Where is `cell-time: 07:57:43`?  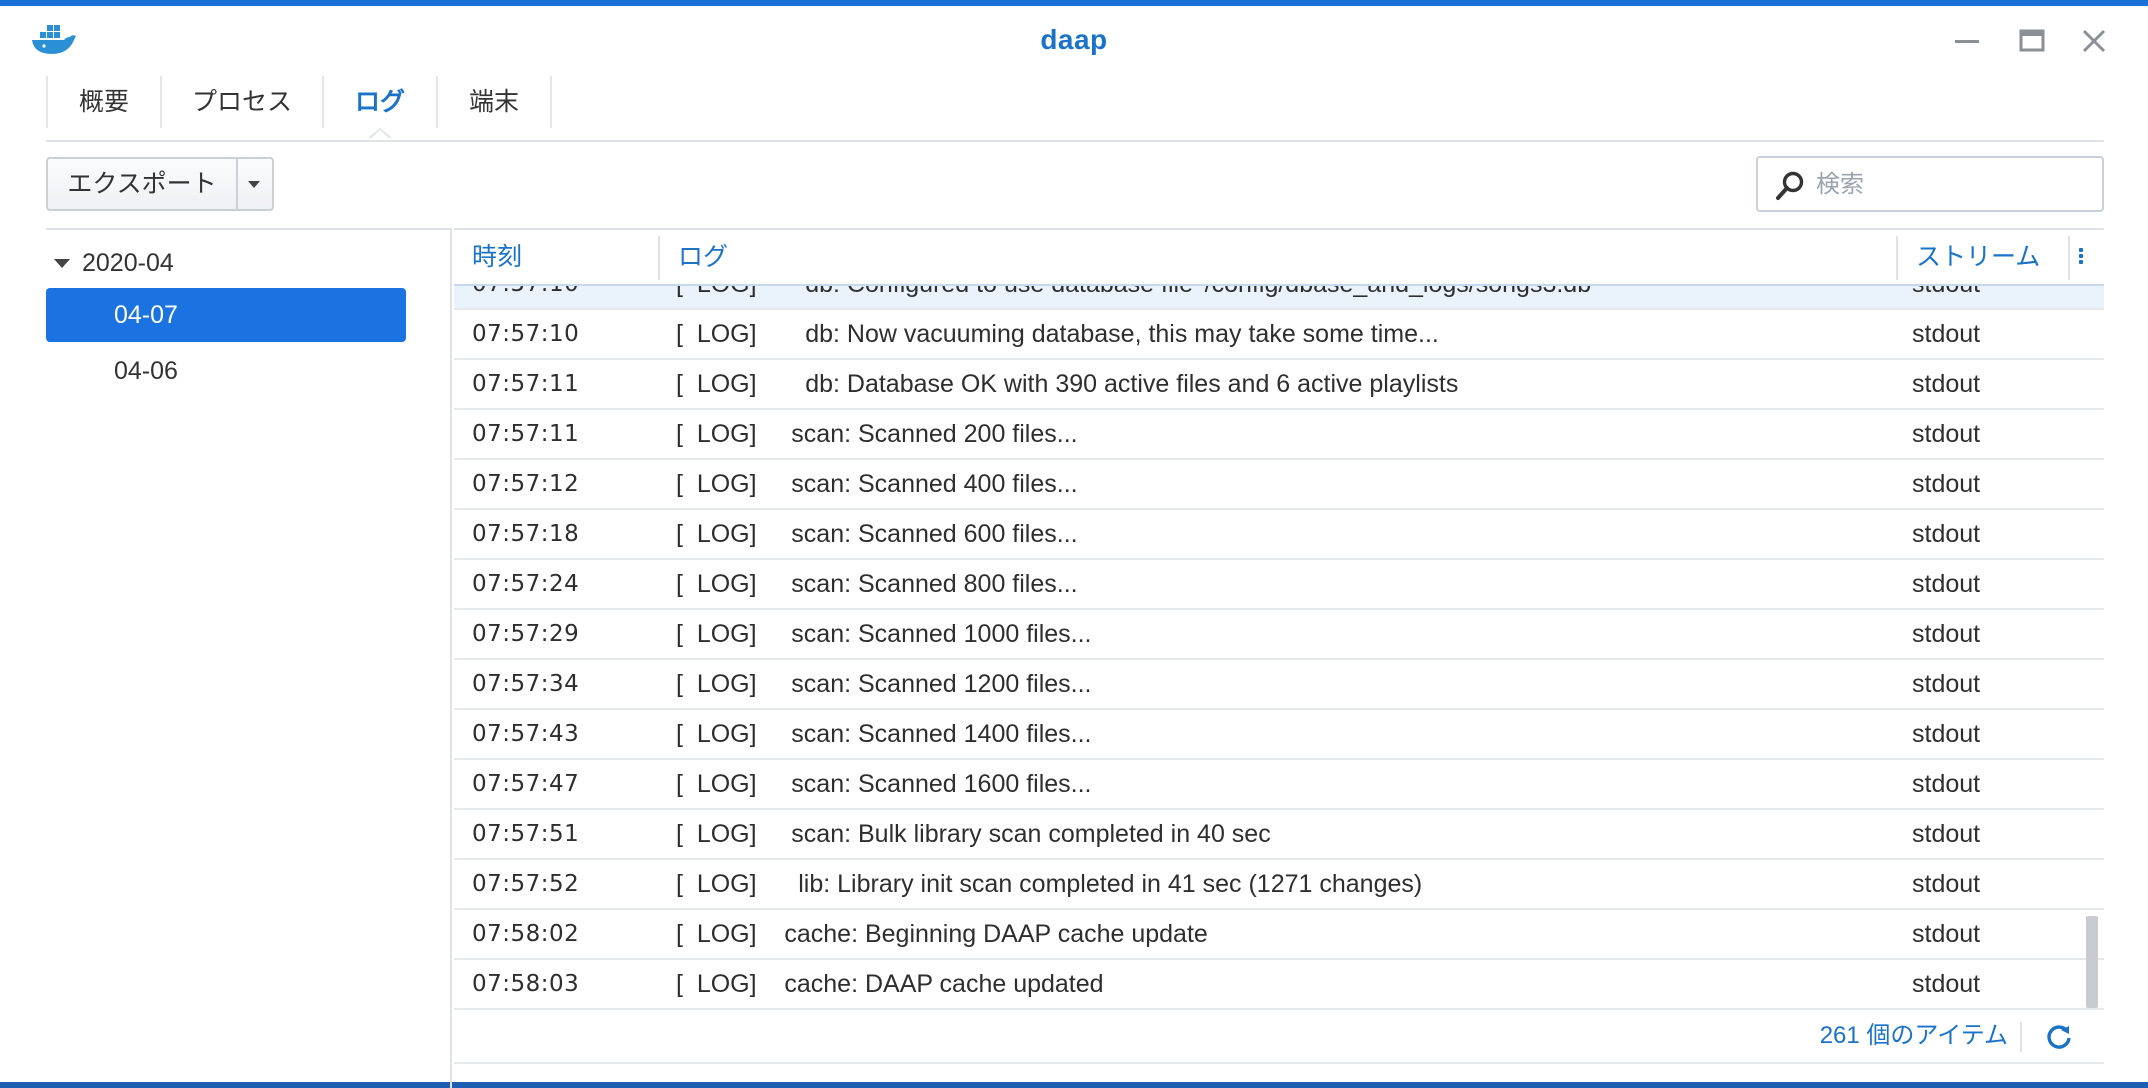 cell-time: 07:57:43 is located at coordinates (526, 734).